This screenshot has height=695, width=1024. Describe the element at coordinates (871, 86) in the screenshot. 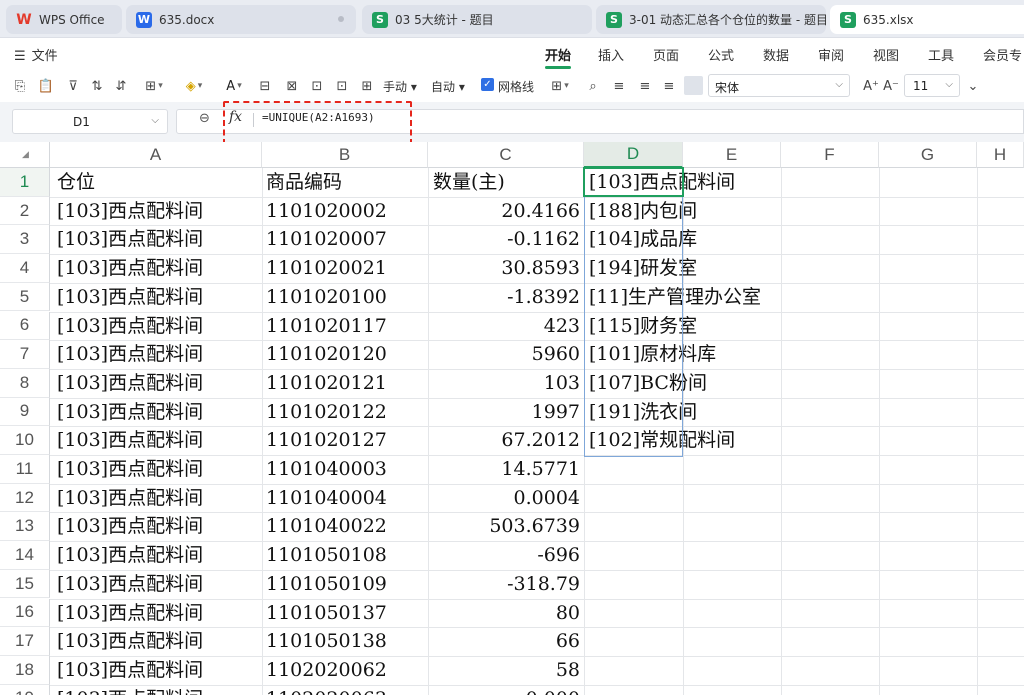

I see `font-grow-icon: A⁺` at that location.